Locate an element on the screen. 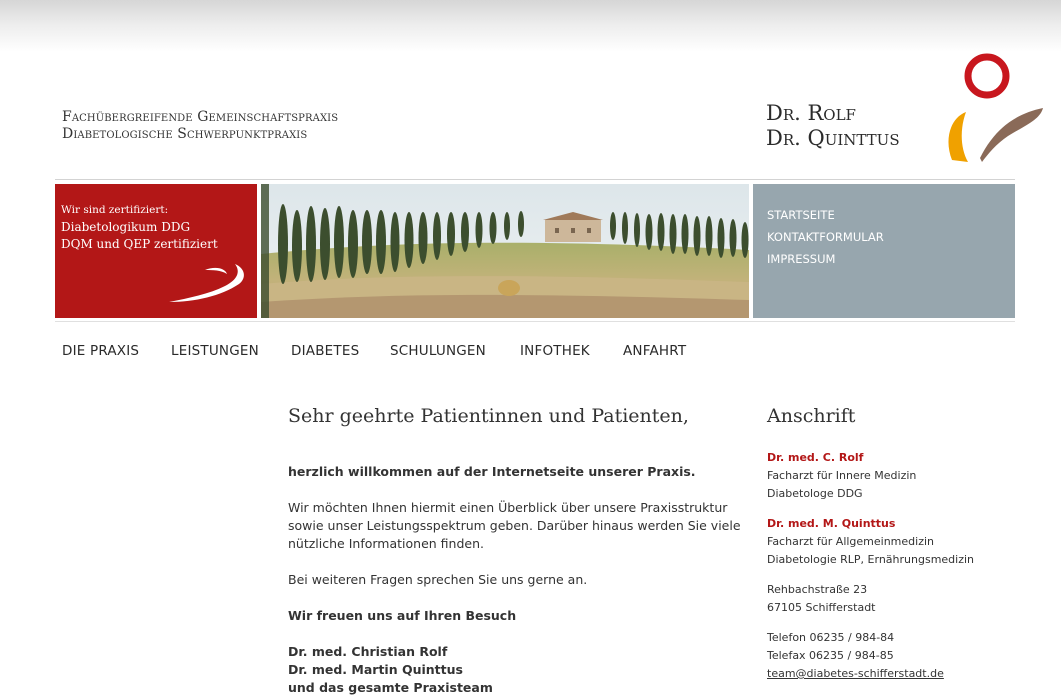 The height and width of the screenshot is (700, 1061). logo-line-quinttus: Dr. Quinttus is located at coordinates (833, 138).